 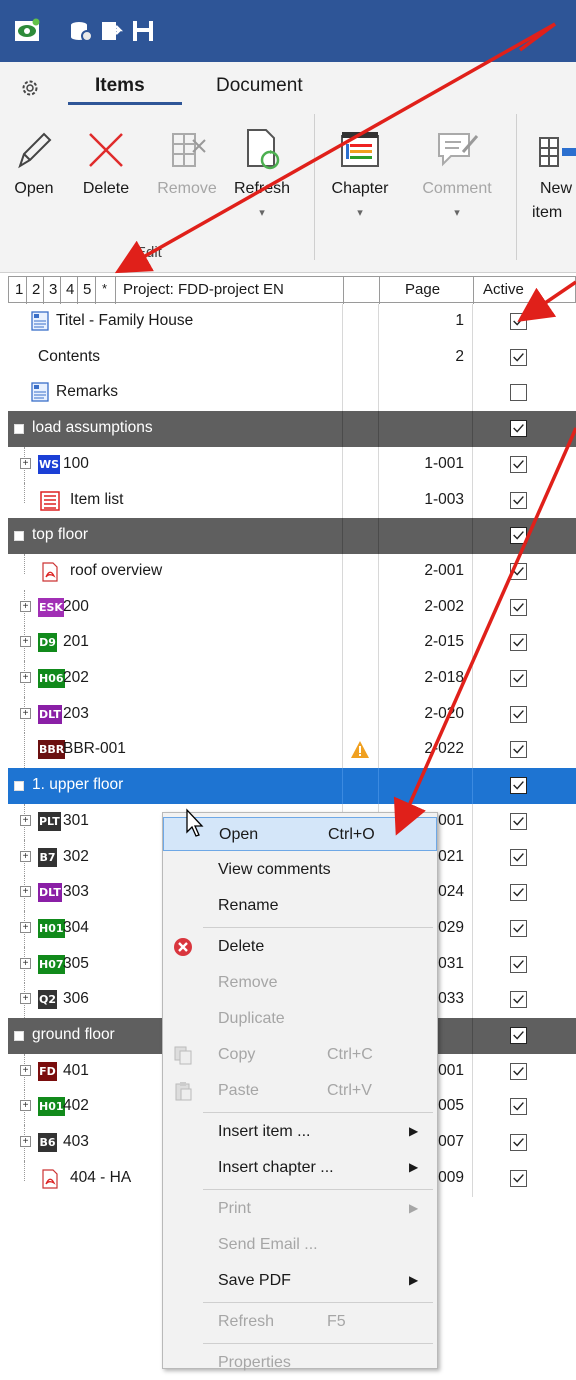 What do you see at coordinates (81, 31) in the screenshot?
I see `settings-db-icon` at bounding box center [81, 31].